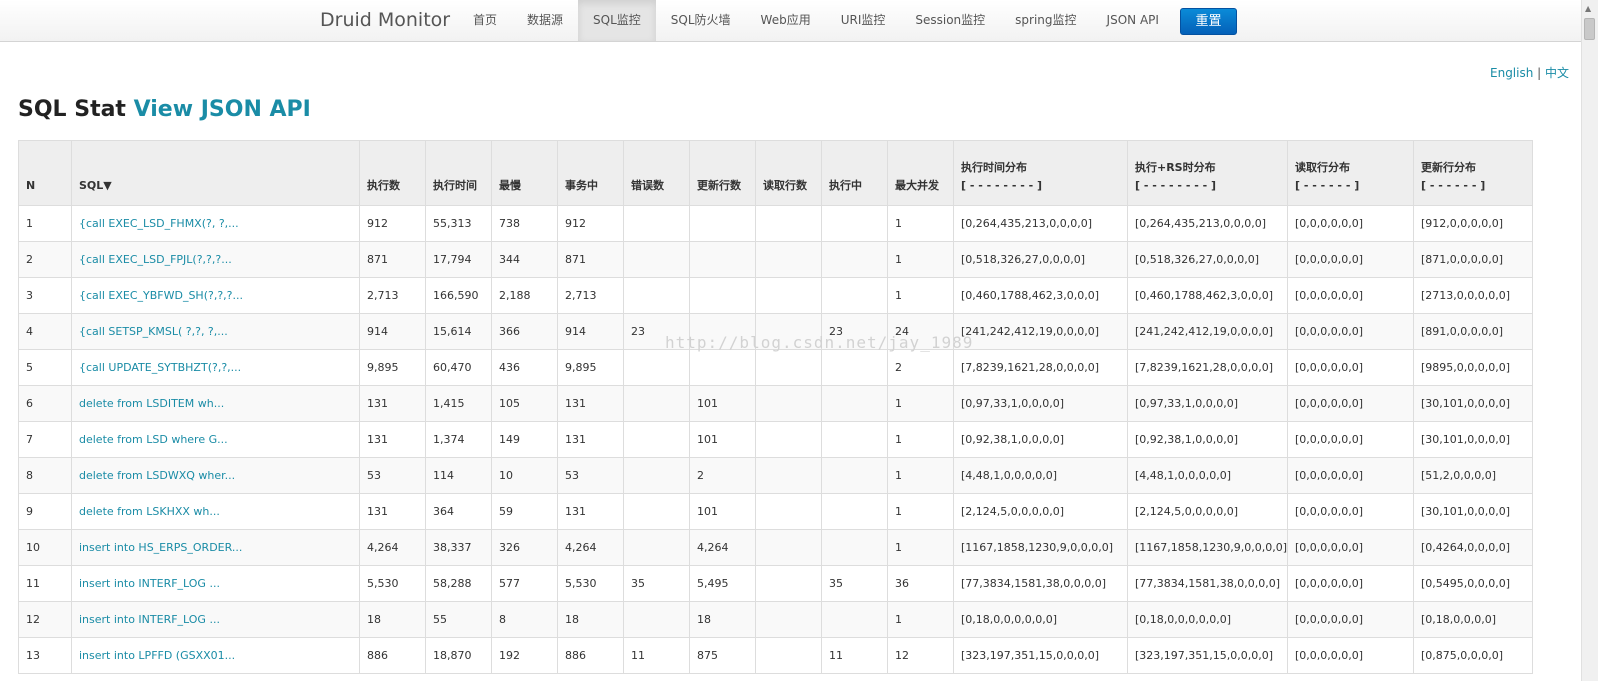  I want to click on column-header: 执行时间, so click(458, 173).